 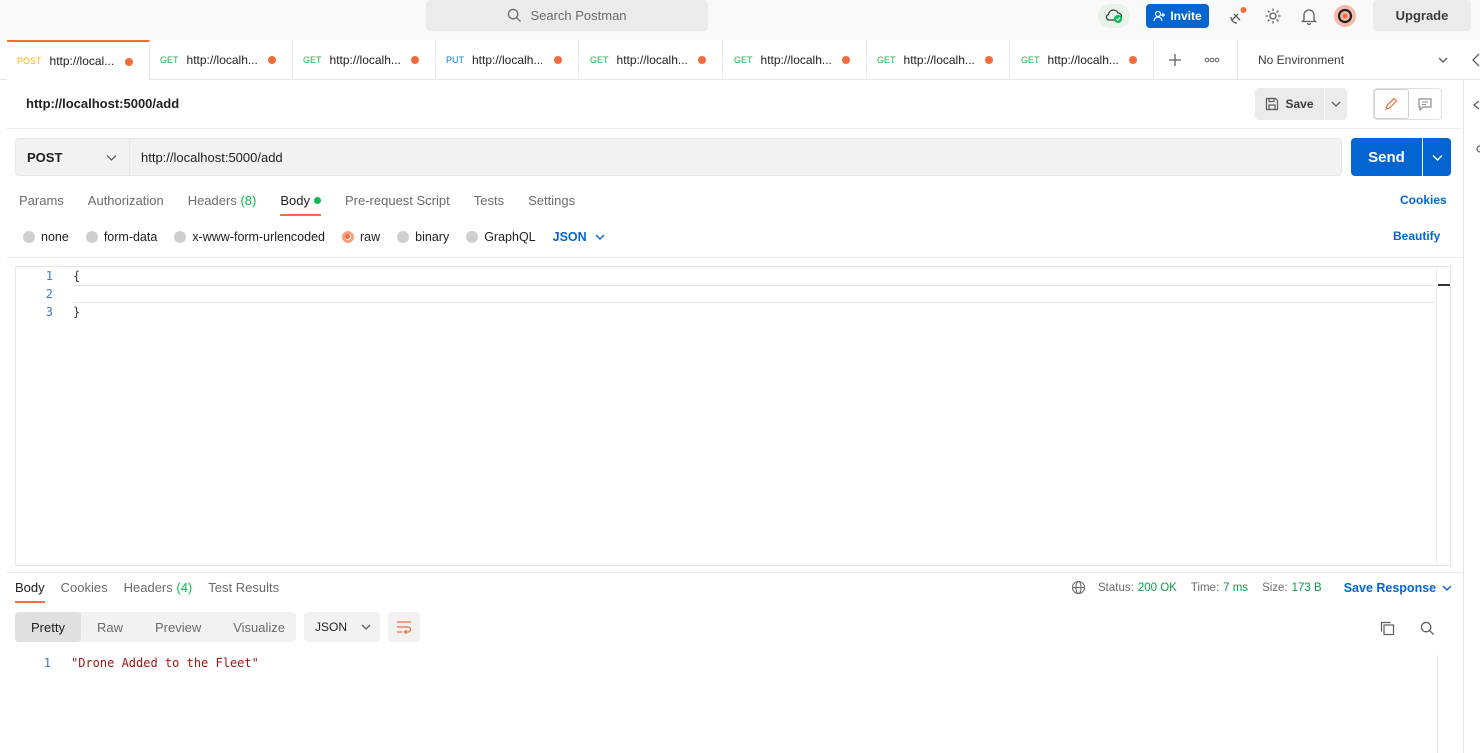 What do you see at coordinates (404, 627) in the screenshot?
I see `wrap-lines-button` at bounding box center [404, 627].